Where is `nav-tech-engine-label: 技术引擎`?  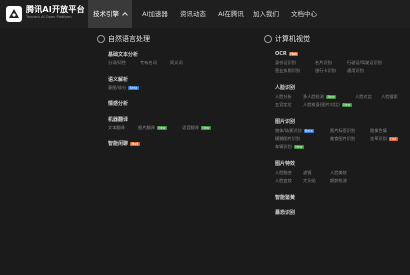 nav-tech-engine-label: 技术引擎 is located at coordinates (106, 14).